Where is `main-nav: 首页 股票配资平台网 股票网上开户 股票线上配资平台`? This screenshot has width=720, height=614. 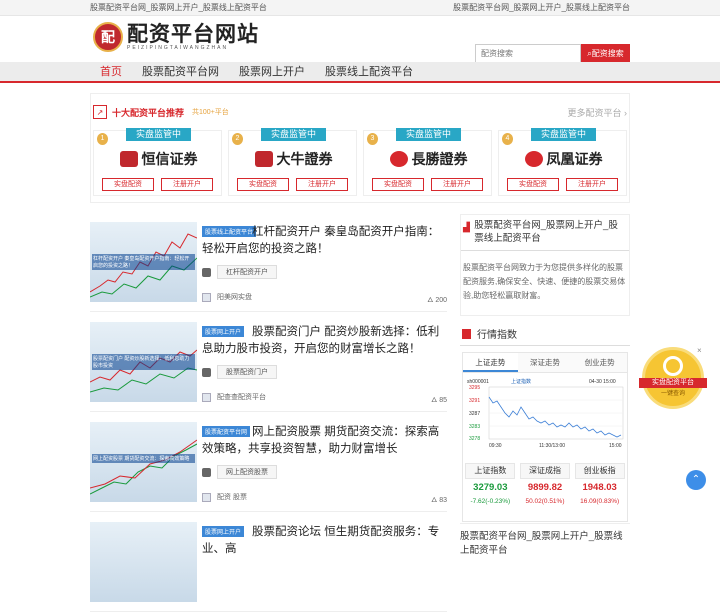
main-nav: 首页 股票配资平台网 股票网上开户 股票线上配资平台 is located at coordinates (360, 72).